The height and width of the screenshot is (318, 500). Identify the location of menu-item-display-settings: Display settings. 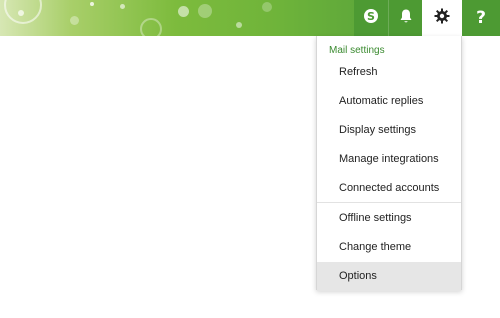
(389, 130).